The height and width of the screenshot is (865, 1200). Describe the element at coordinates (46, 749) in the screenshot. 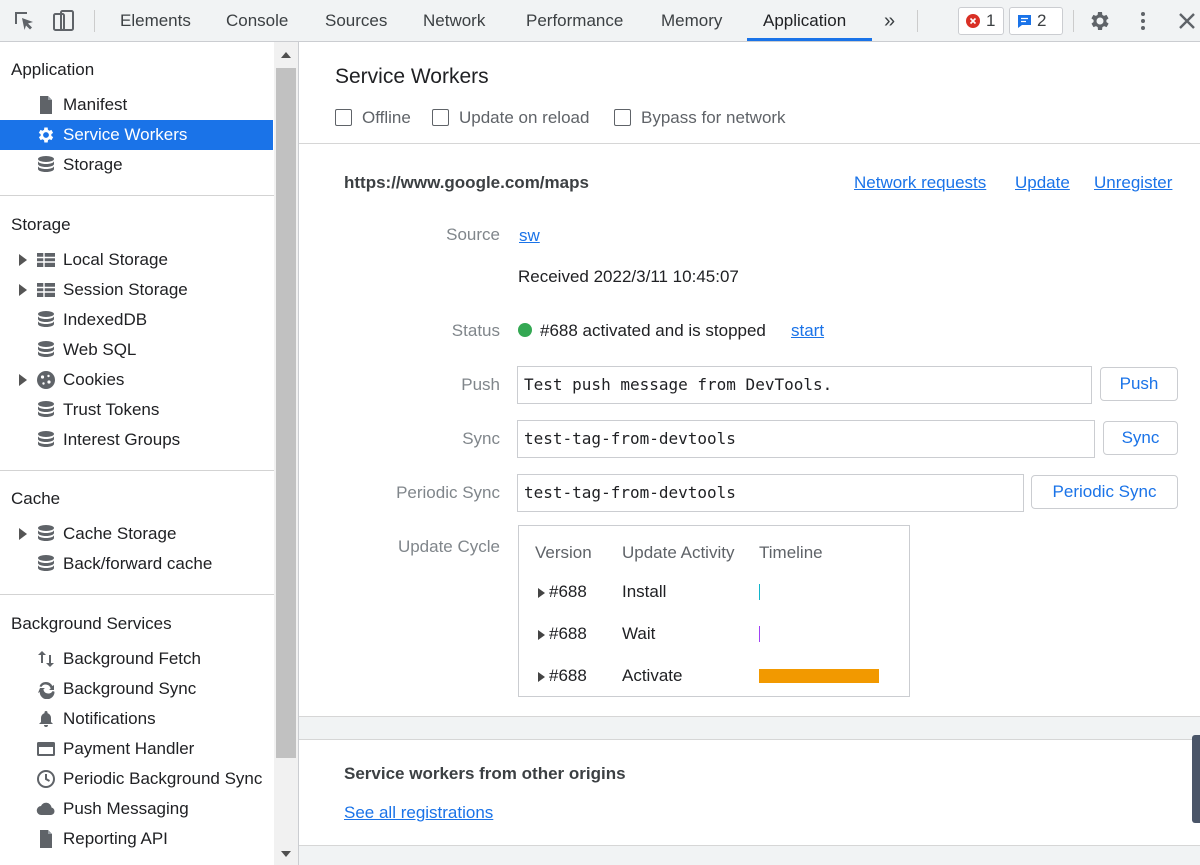

I see `credit-card-icon` at that location.